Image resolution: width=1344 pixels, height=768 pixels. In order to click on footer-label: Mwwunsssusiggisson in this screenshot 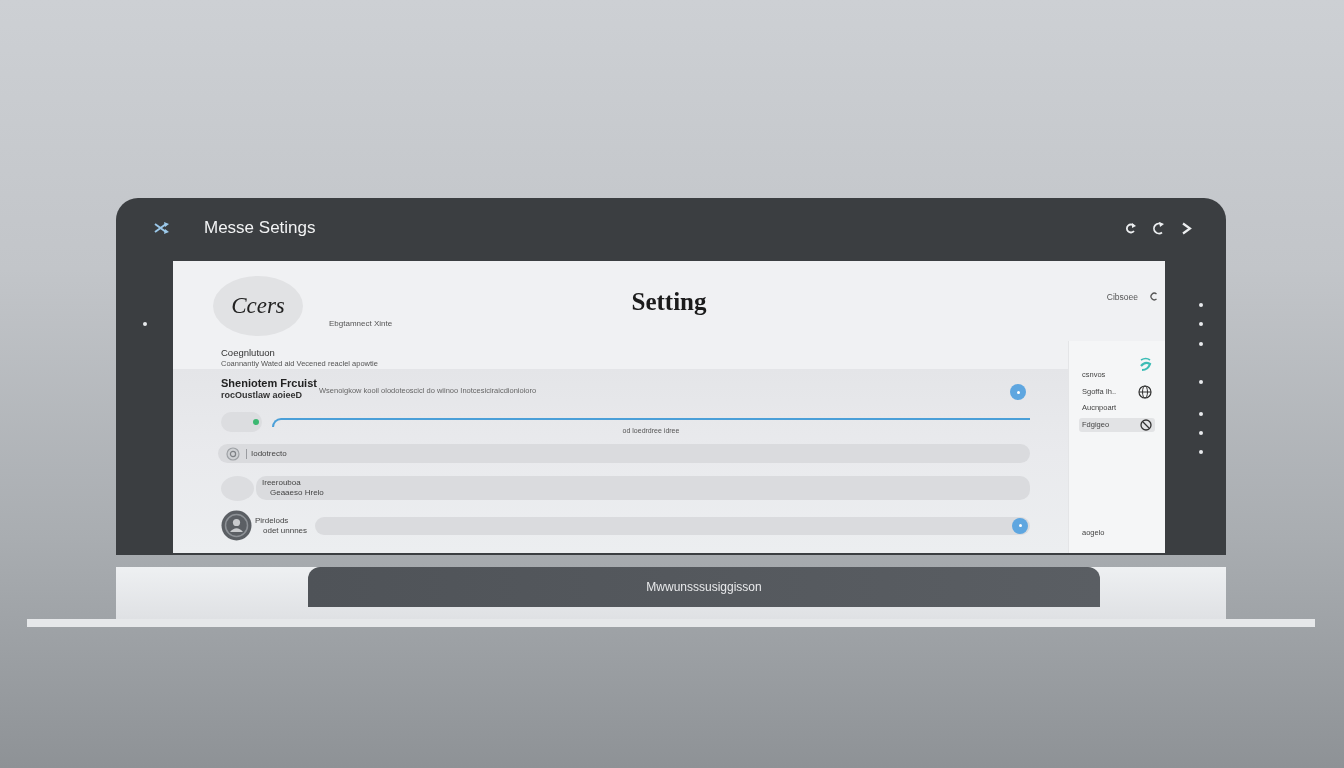, I will do `click(704, 587)`.